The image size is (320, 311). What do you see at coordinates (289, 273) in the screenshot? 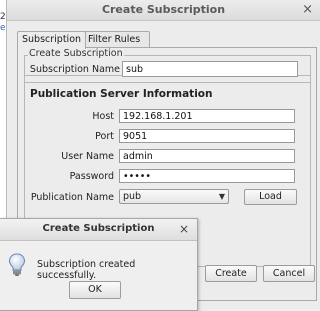
I see `cancel-button: Cancel` at bounding box center [289, 273].